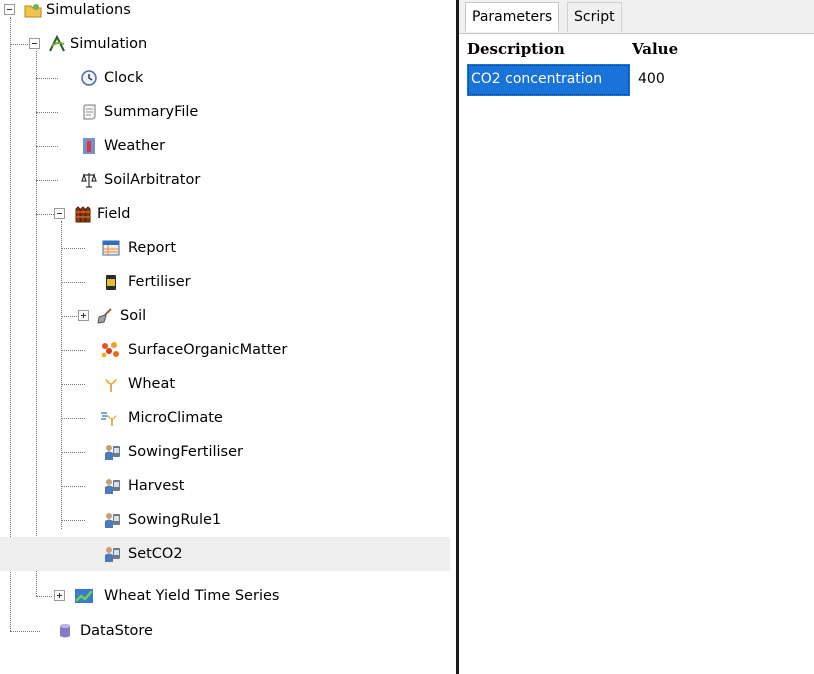  What do you see at coordinates (156, 486) in the screenshot?
I see `tree-node-label: Harvest` at bounding box center [156, 486].